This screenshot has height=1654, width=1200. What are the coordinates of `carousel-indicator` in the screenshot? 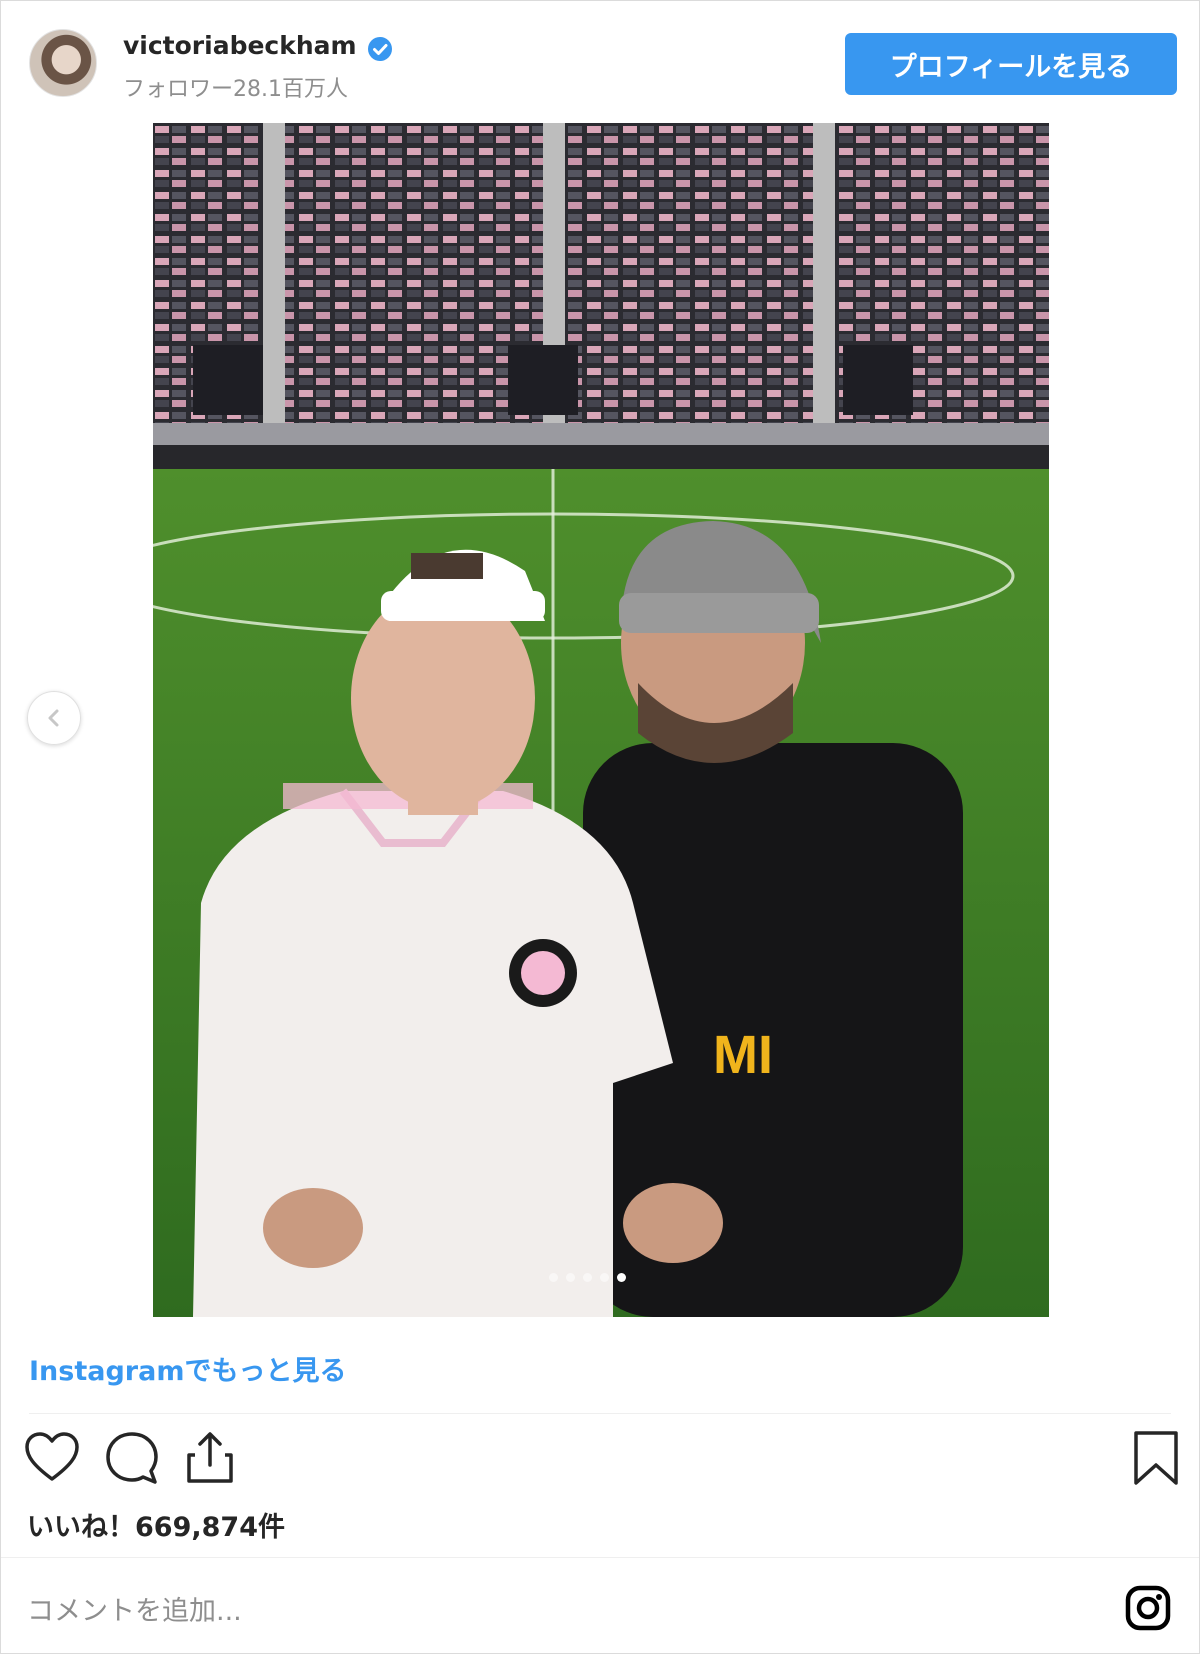 It's located at (587, 1277).